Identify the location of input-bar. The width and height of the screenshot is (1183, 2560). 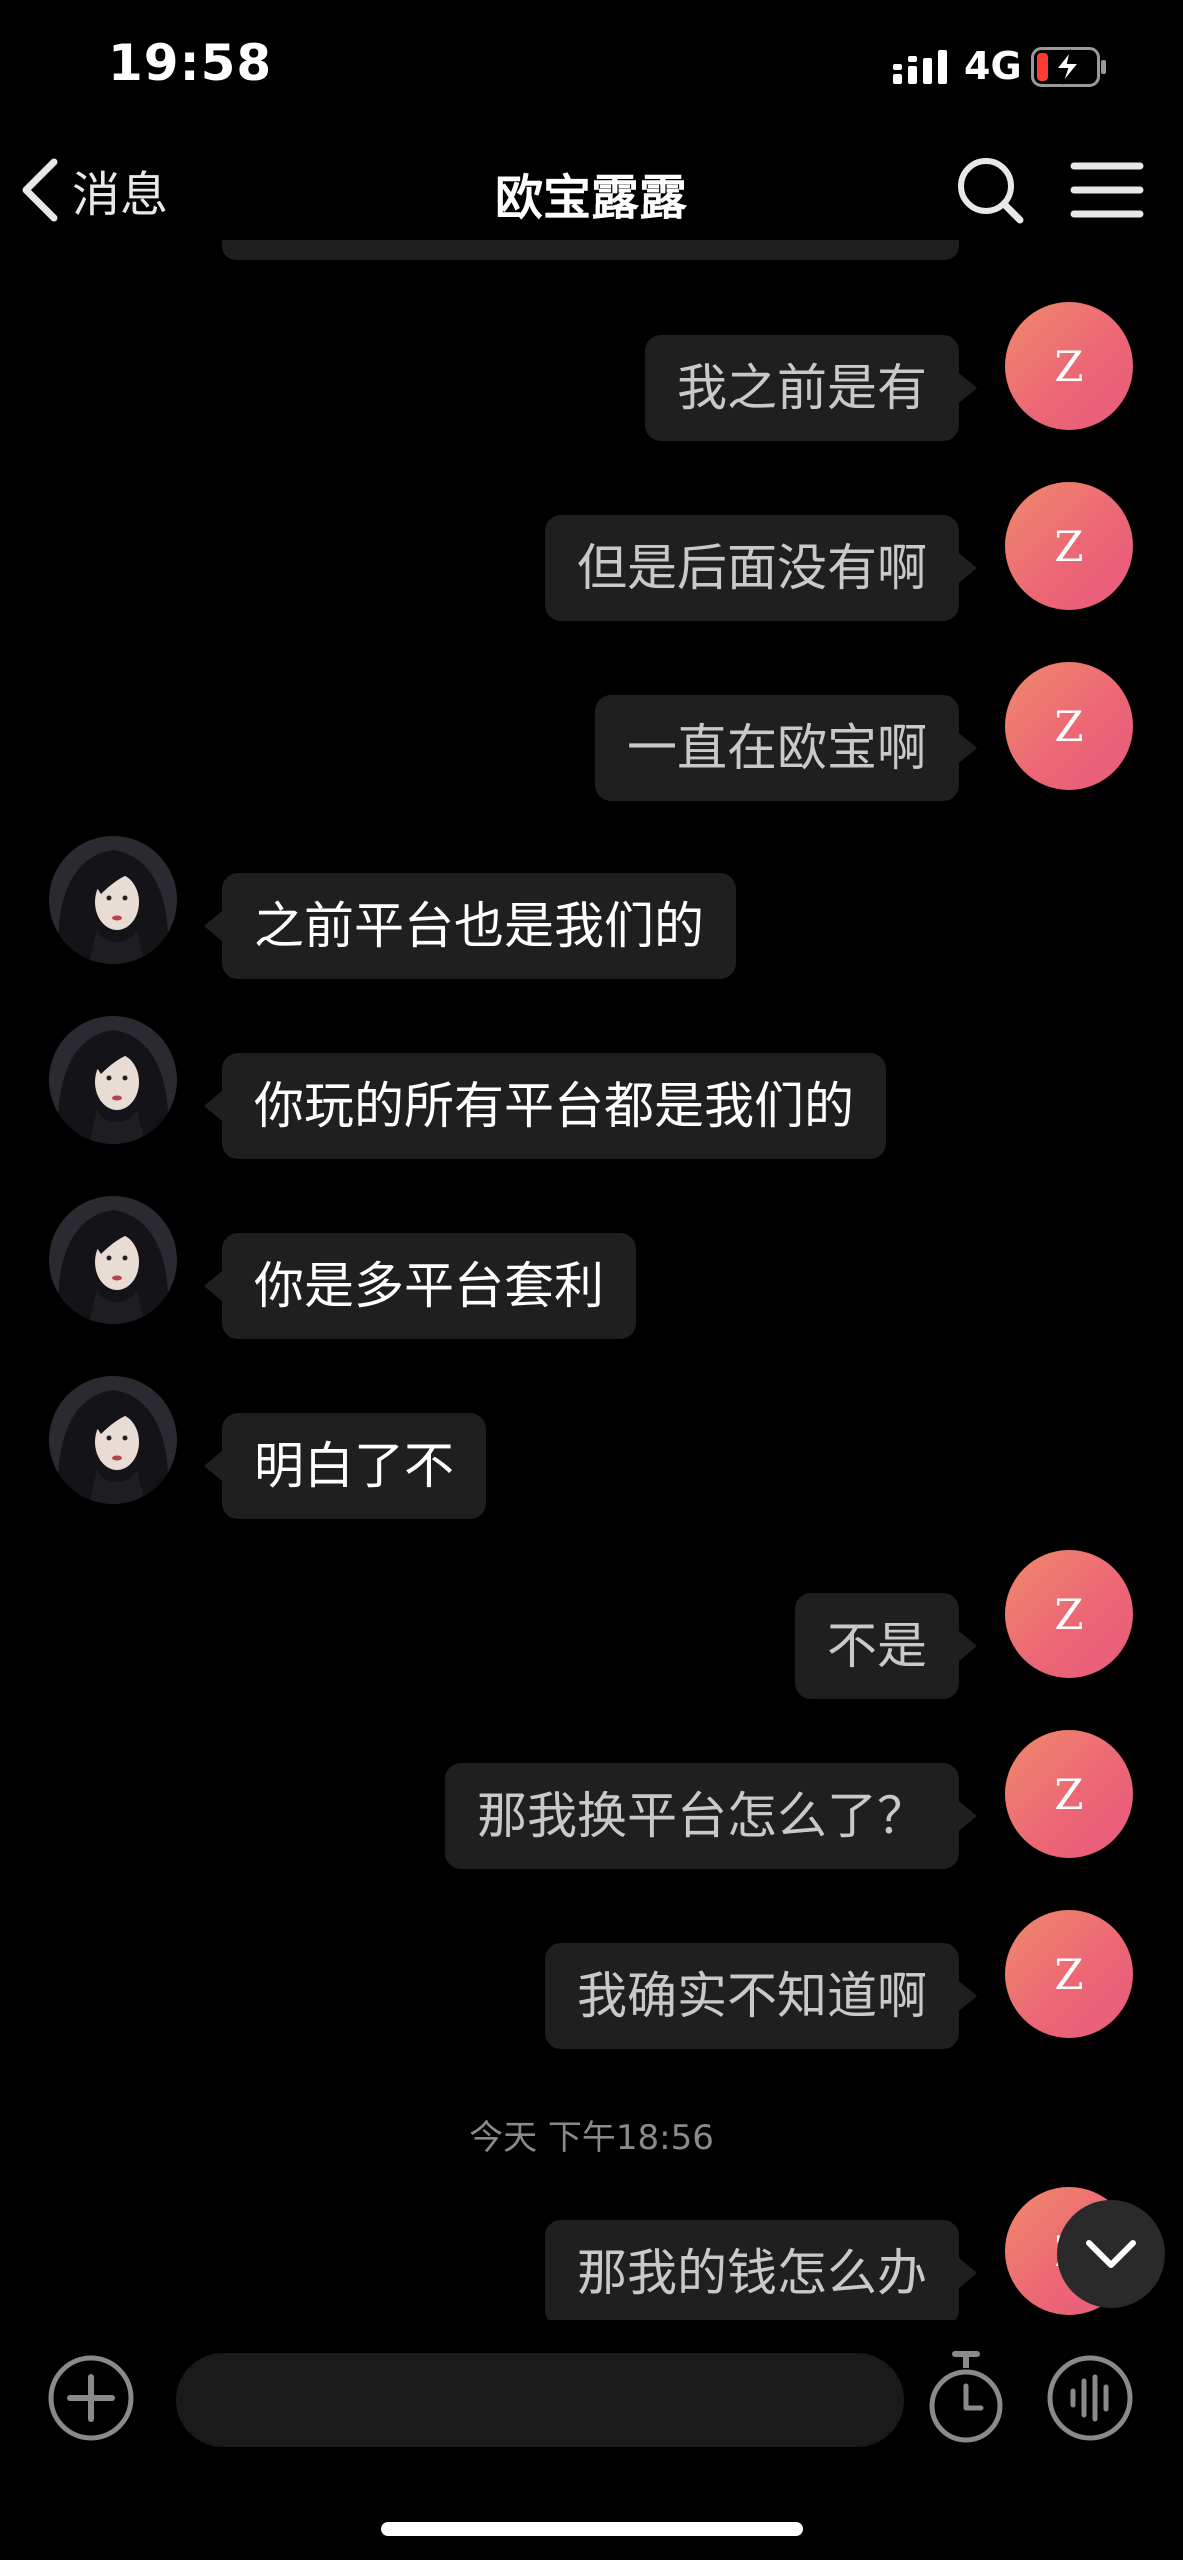
(591, 2400).